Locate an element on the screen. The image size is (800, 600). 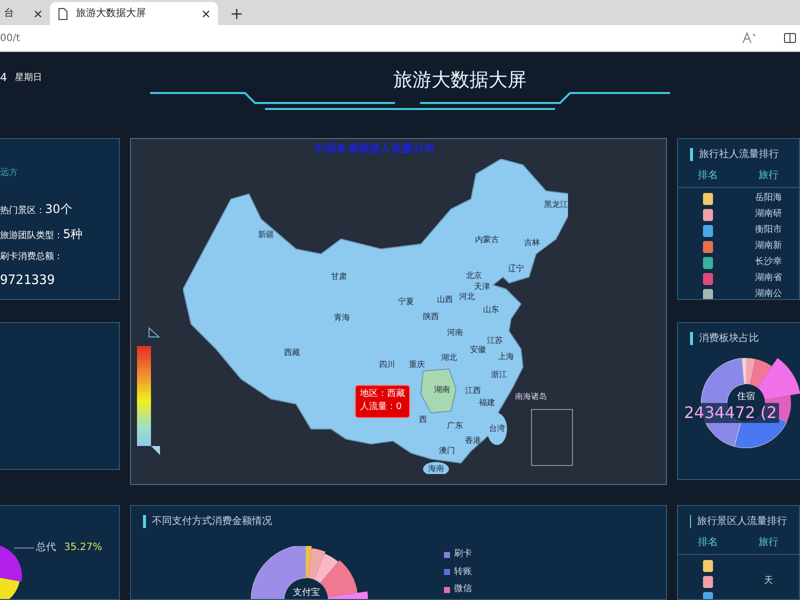
tooltip-text: 地区：西藏 is located at coordinates (382, 394).